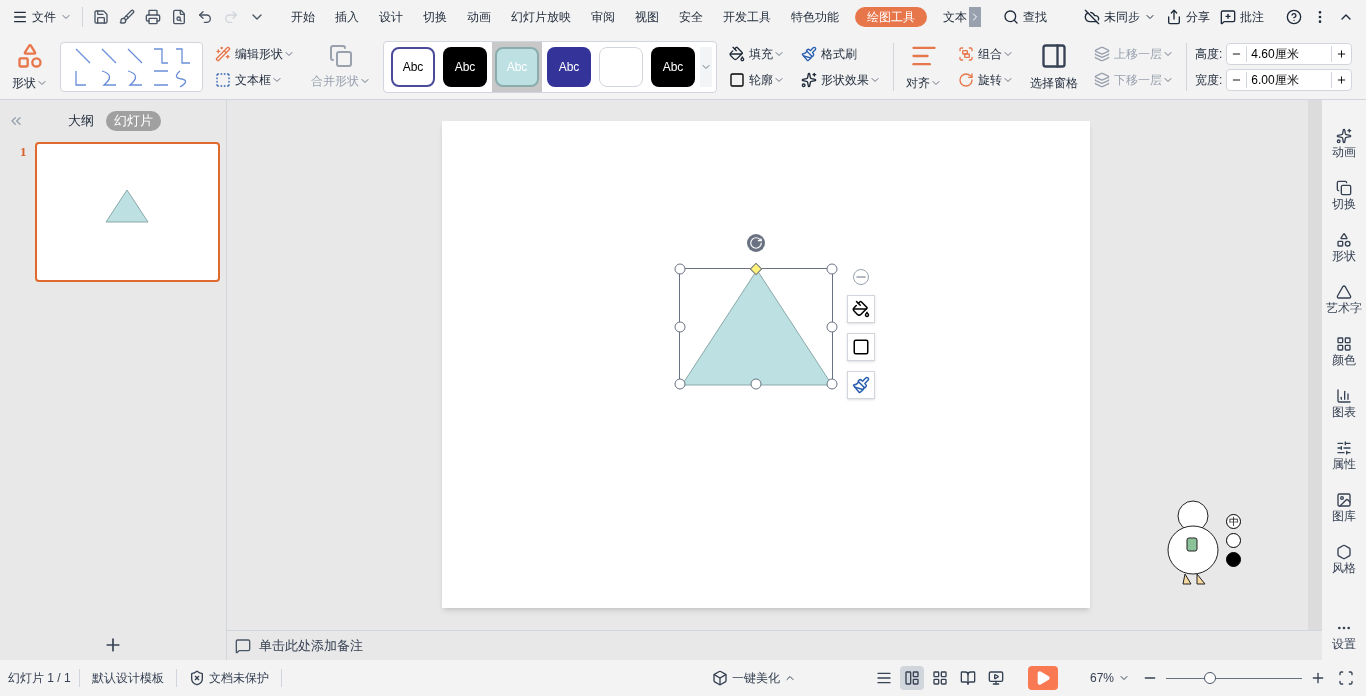 The image size is (1366, 696). I want to click on menu-tab: 特色功能, so click(815, 17).